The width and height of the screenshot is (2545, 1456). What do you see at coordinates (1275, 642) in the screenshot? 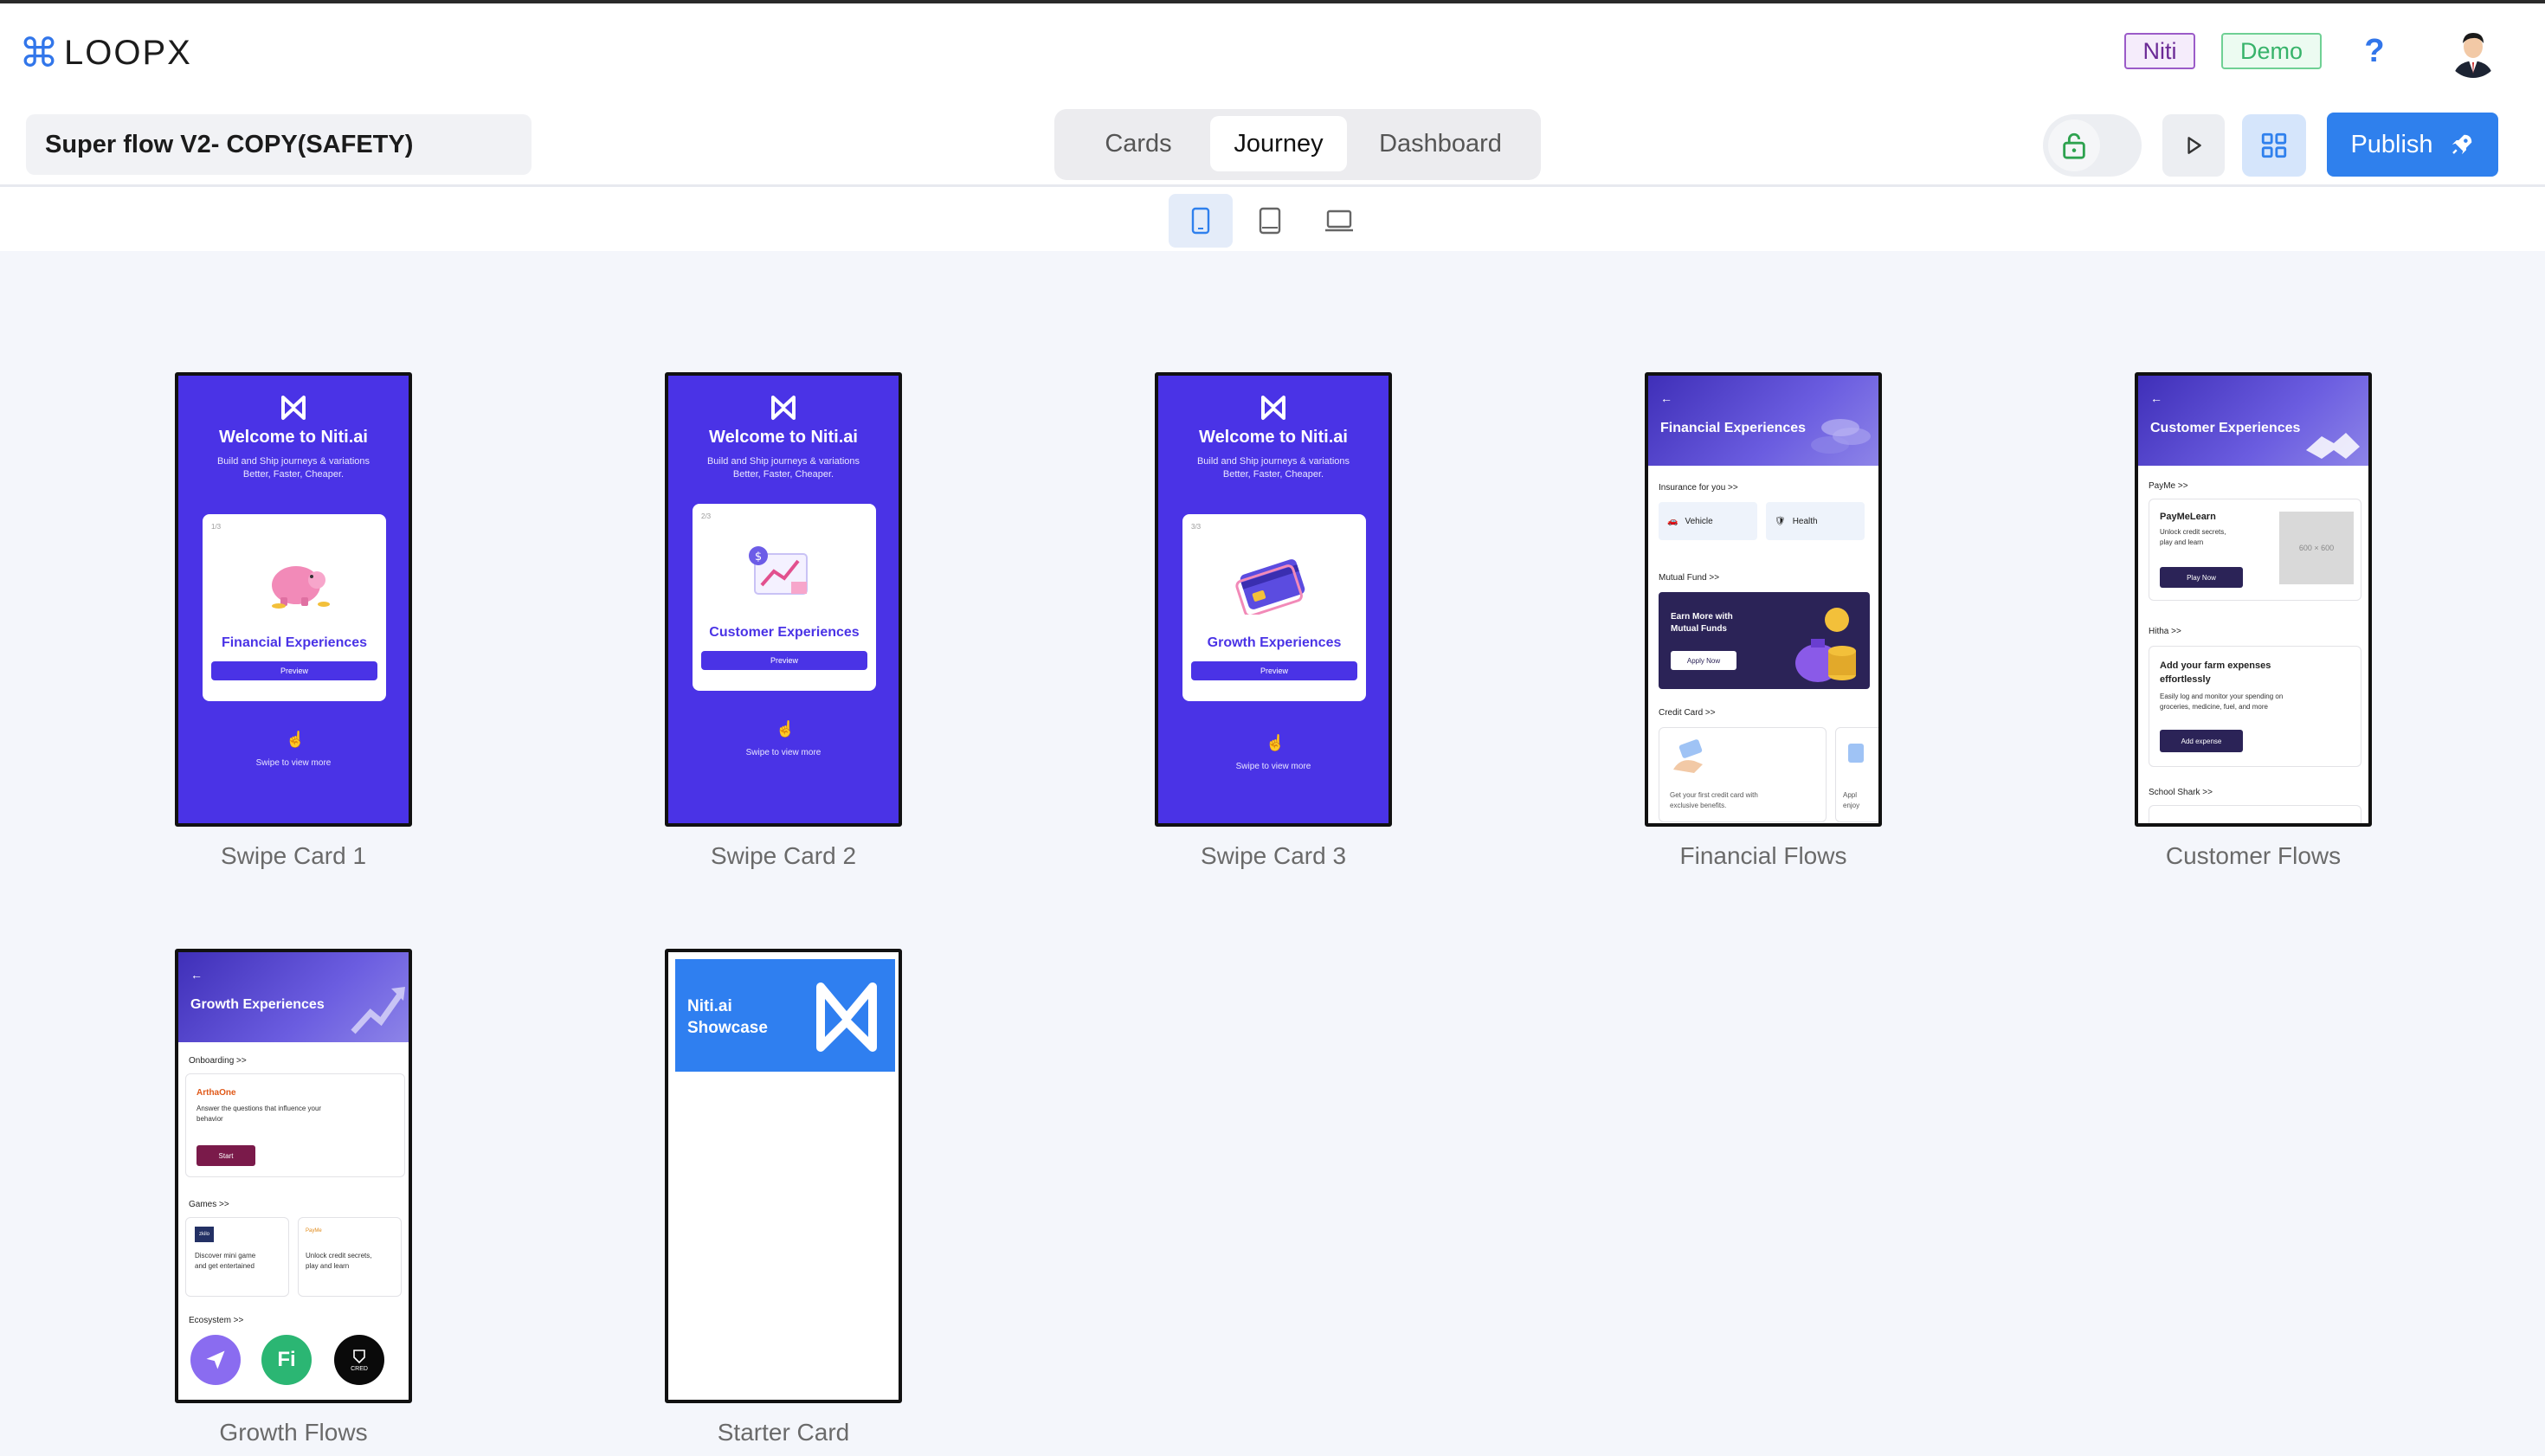
I see `card-title: Growth Experiences` at bounding box center [1275, 642].